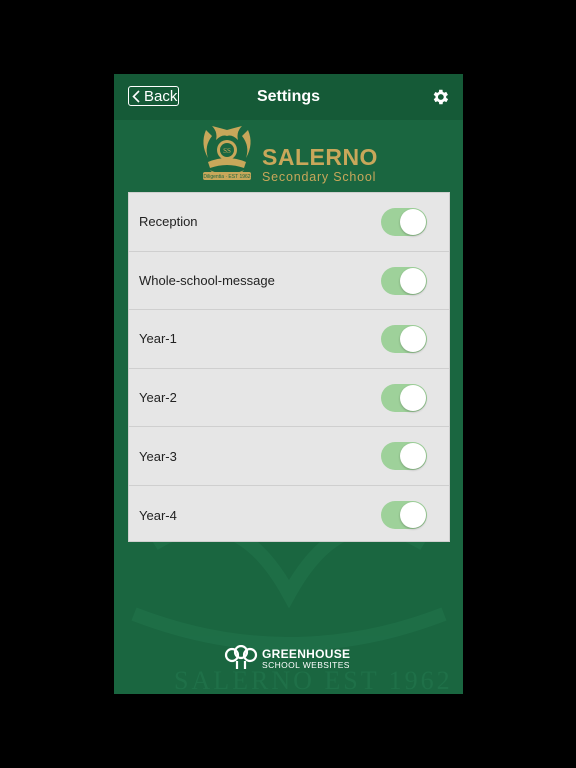  I want to click on settings-row-reception: Reception, so click(289, 222).